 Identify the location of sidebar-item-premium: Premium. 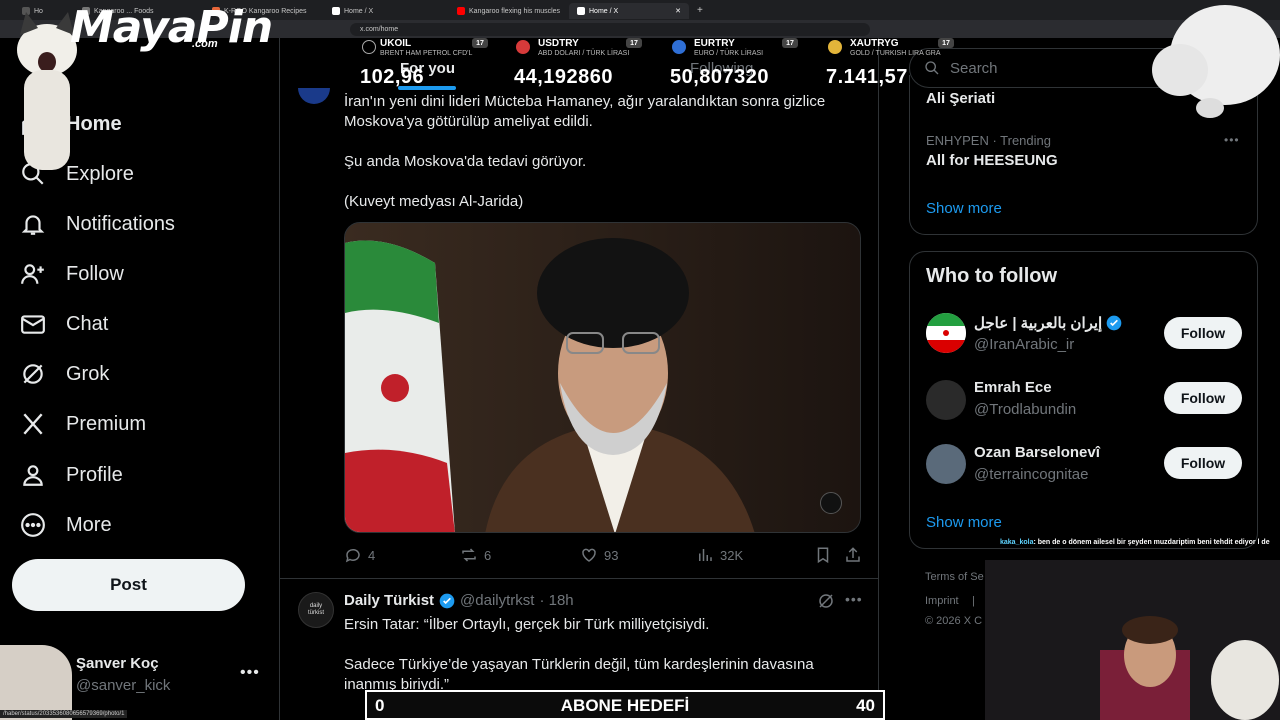
(83, 424).